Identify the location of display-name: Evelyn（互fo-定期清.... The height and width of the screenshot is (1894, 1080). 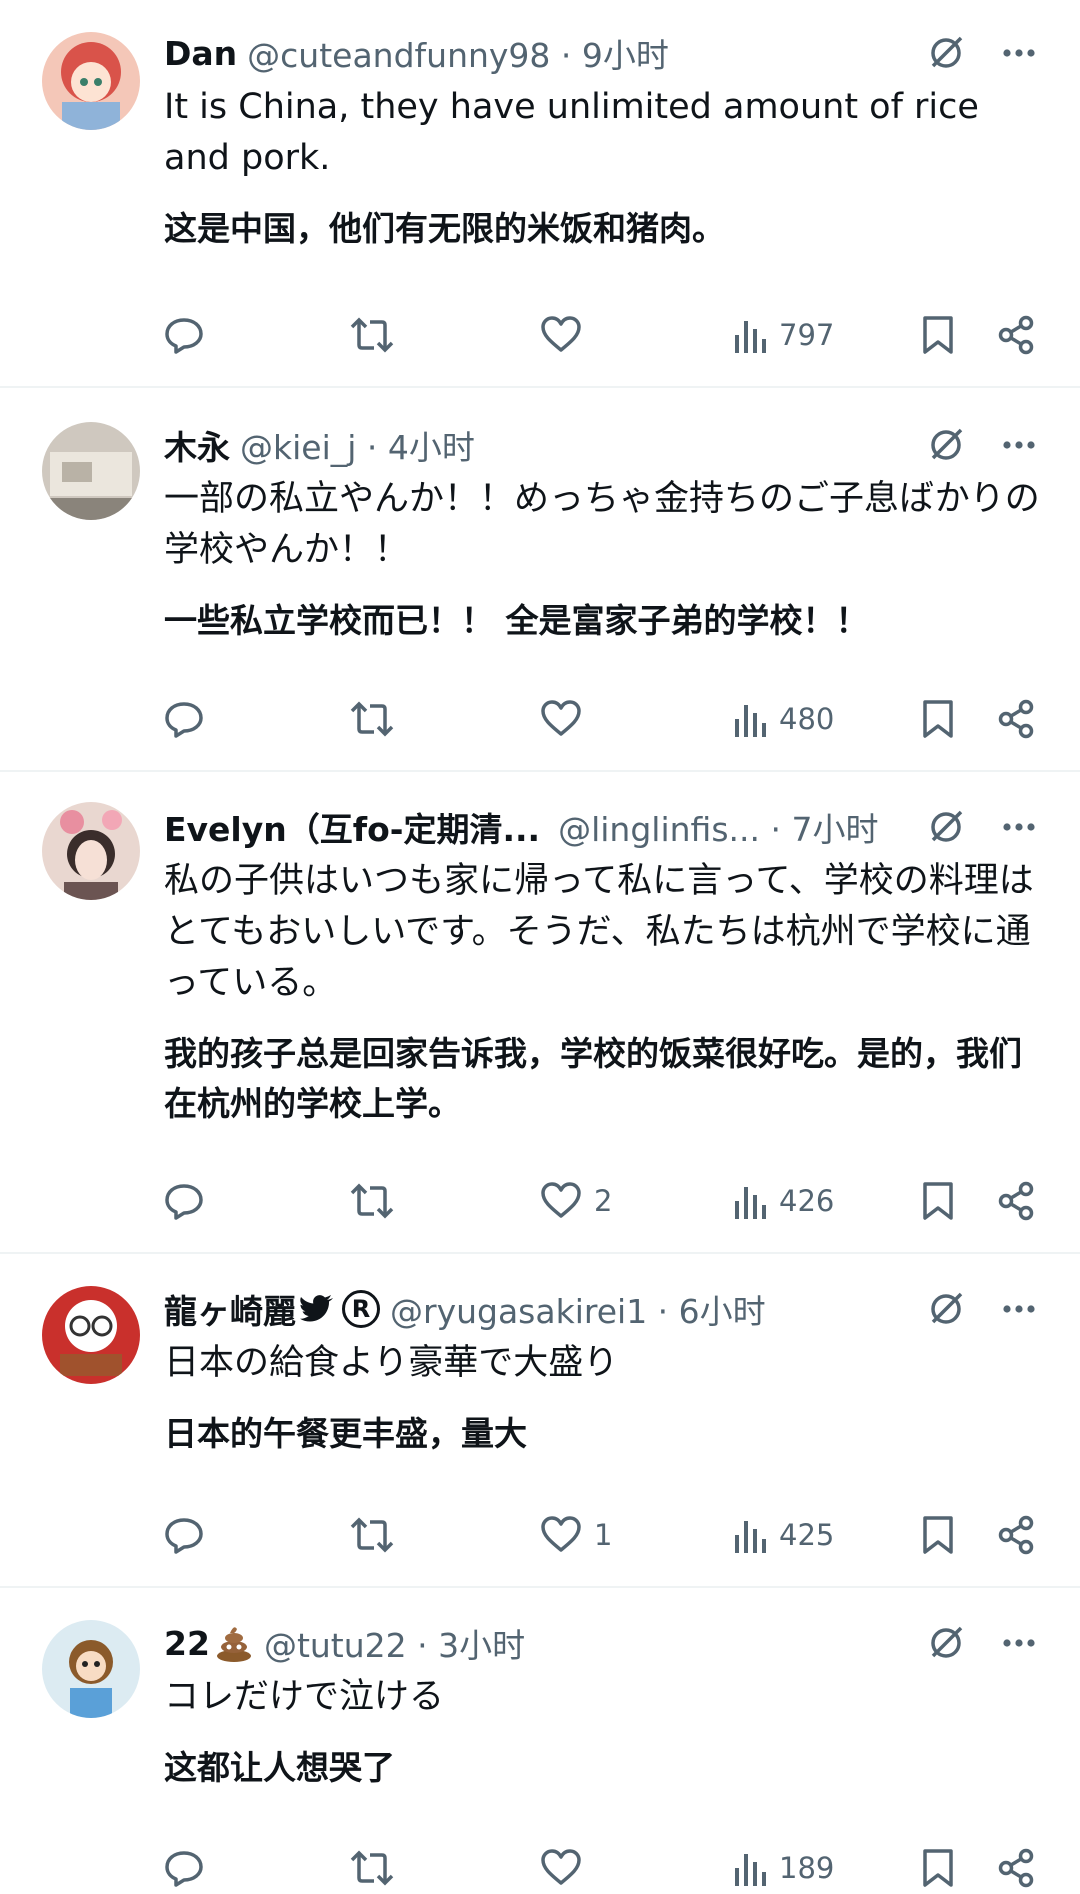
(352, 827).